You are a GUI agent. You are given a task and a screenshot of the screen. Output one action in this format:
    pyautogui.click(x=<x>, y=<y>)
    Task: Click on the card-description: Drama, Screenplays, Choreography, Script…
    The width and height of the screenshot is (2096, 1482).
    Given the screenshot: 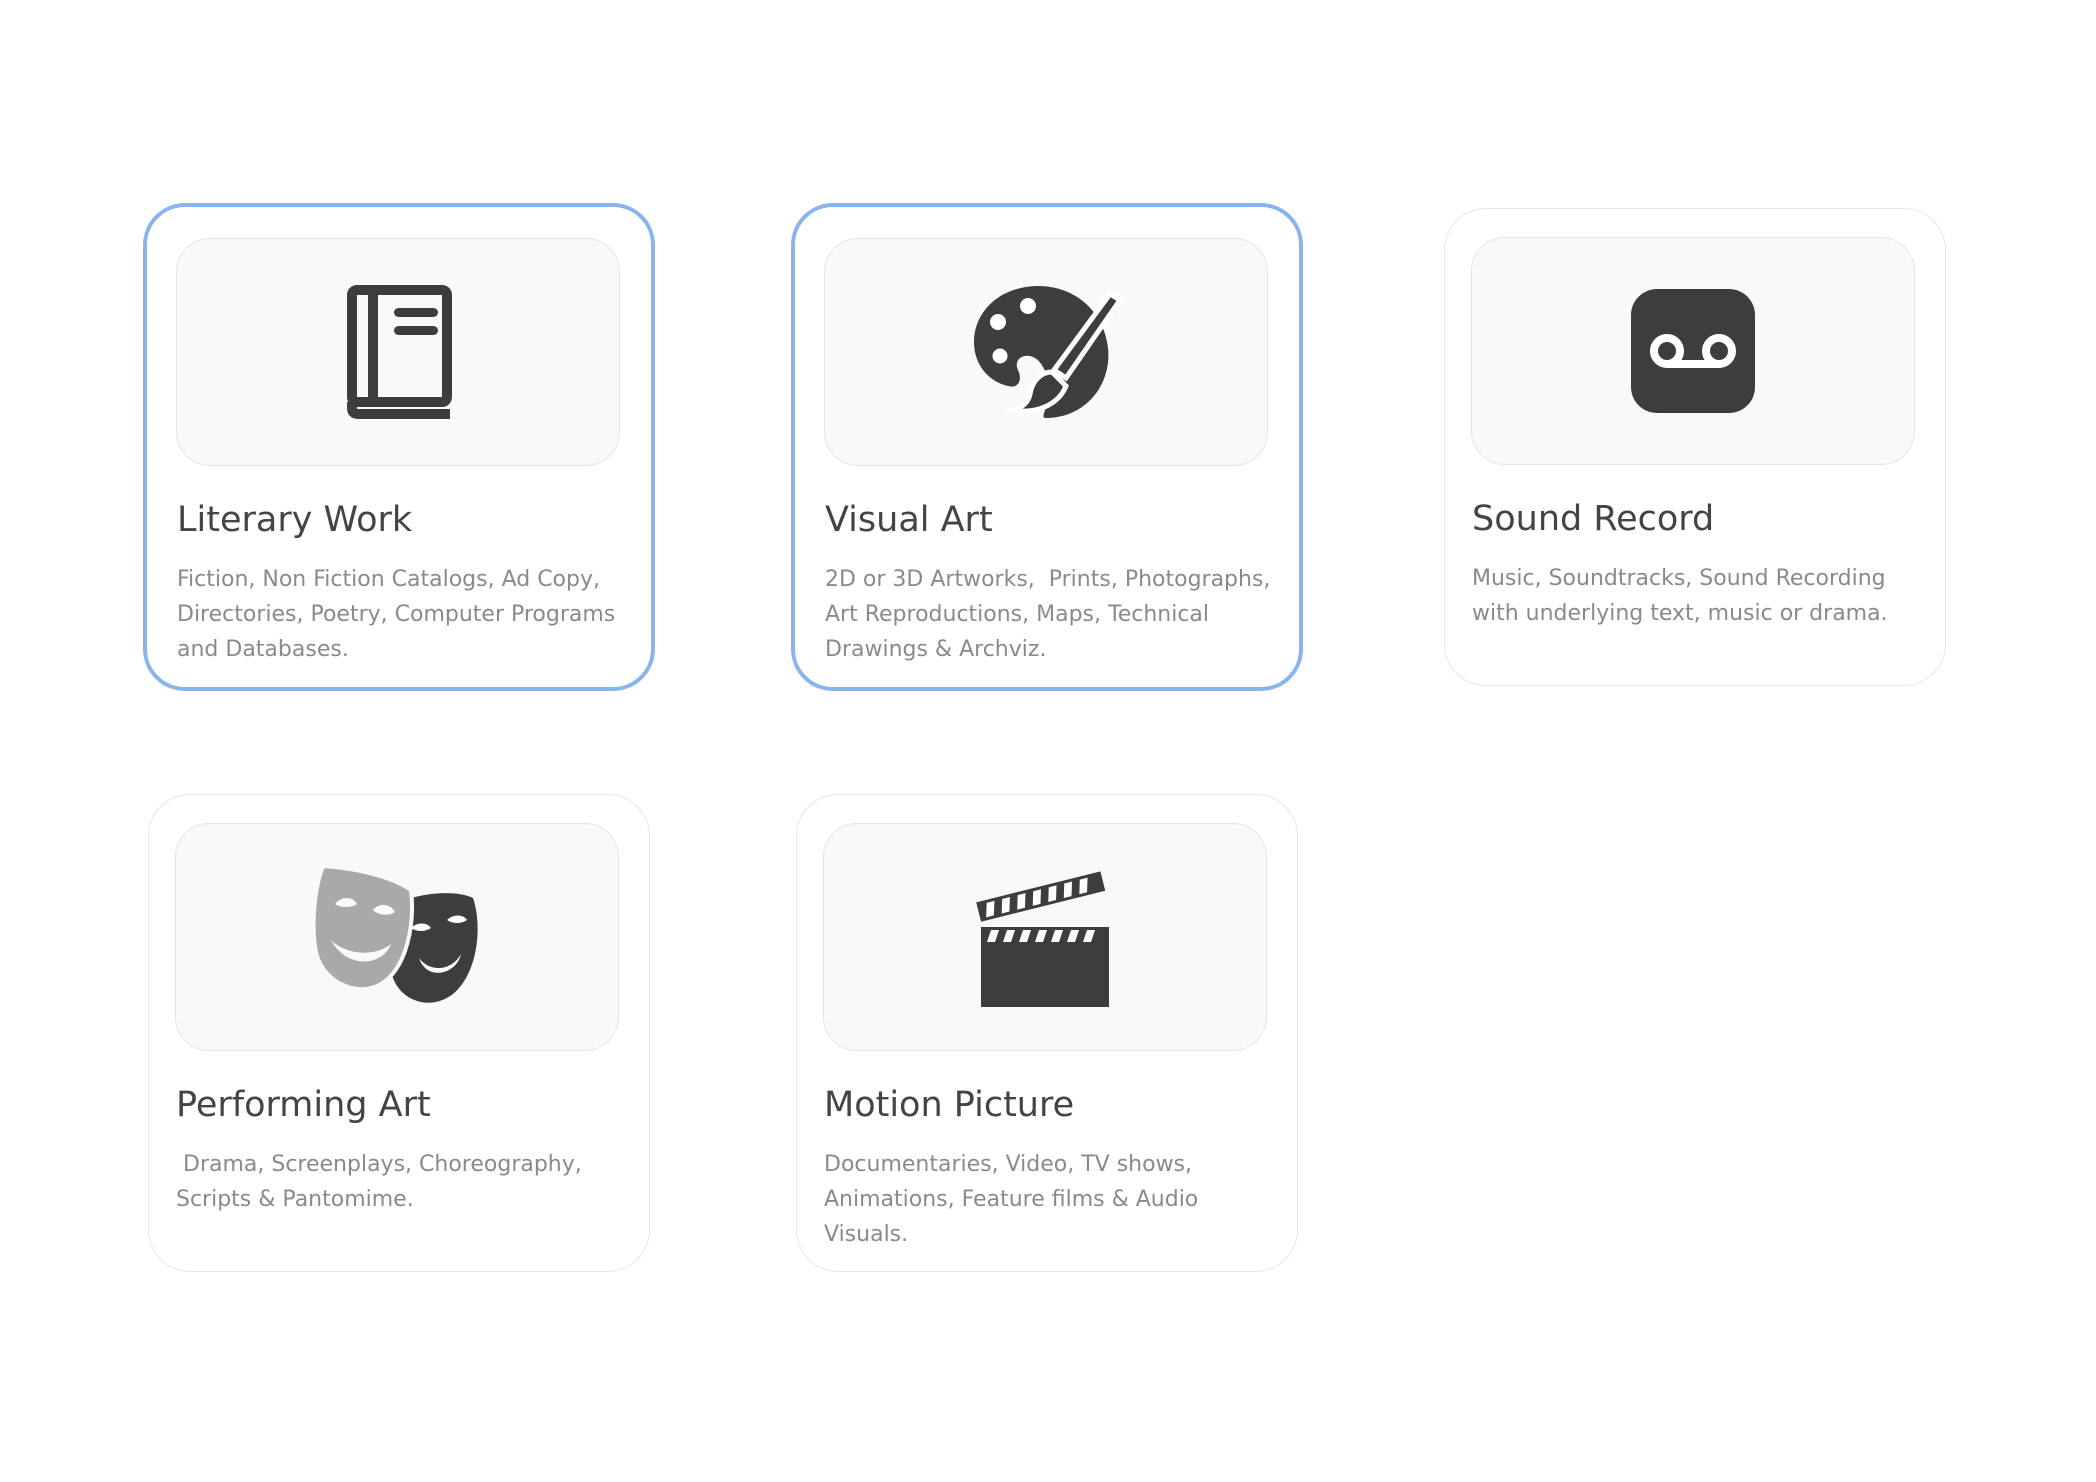 What is the action you would take?
    pyautogui.click(x=382, y=1182)
    